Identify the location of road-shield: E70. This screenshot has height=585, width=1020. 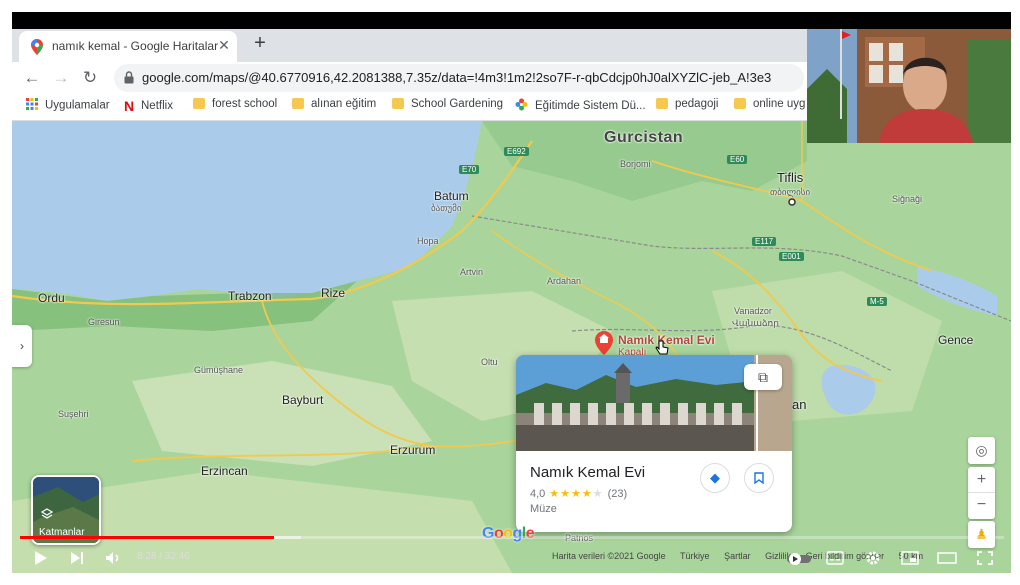
(469, 169).